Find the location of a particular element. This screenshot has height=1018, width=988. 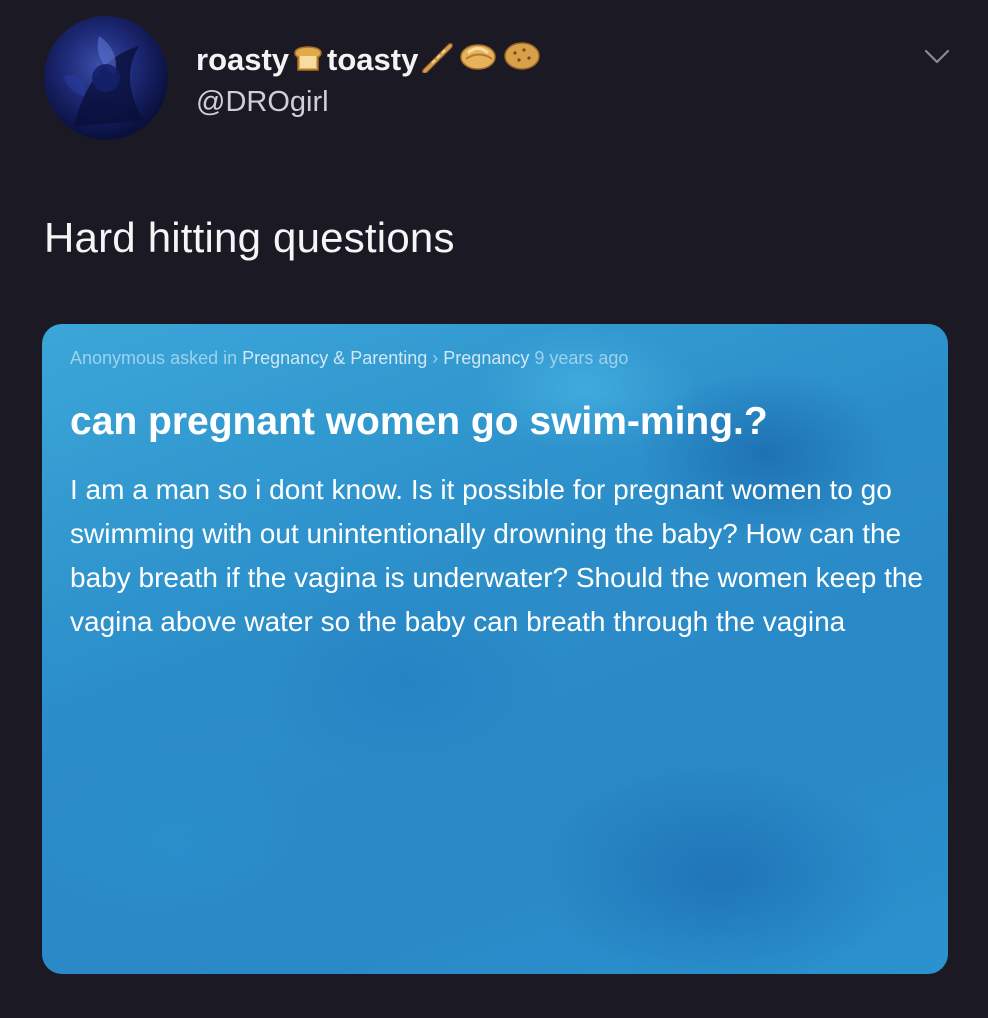

display-name-first: roasty is located at coordinates (243, 59).